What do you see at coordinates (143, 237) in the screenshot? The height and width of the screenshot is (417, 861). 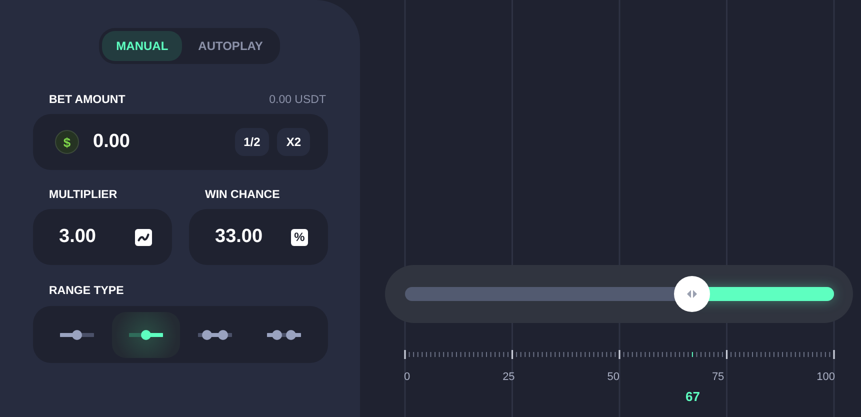 I see `trend-chart-icon` at bounding box center [143, 237].